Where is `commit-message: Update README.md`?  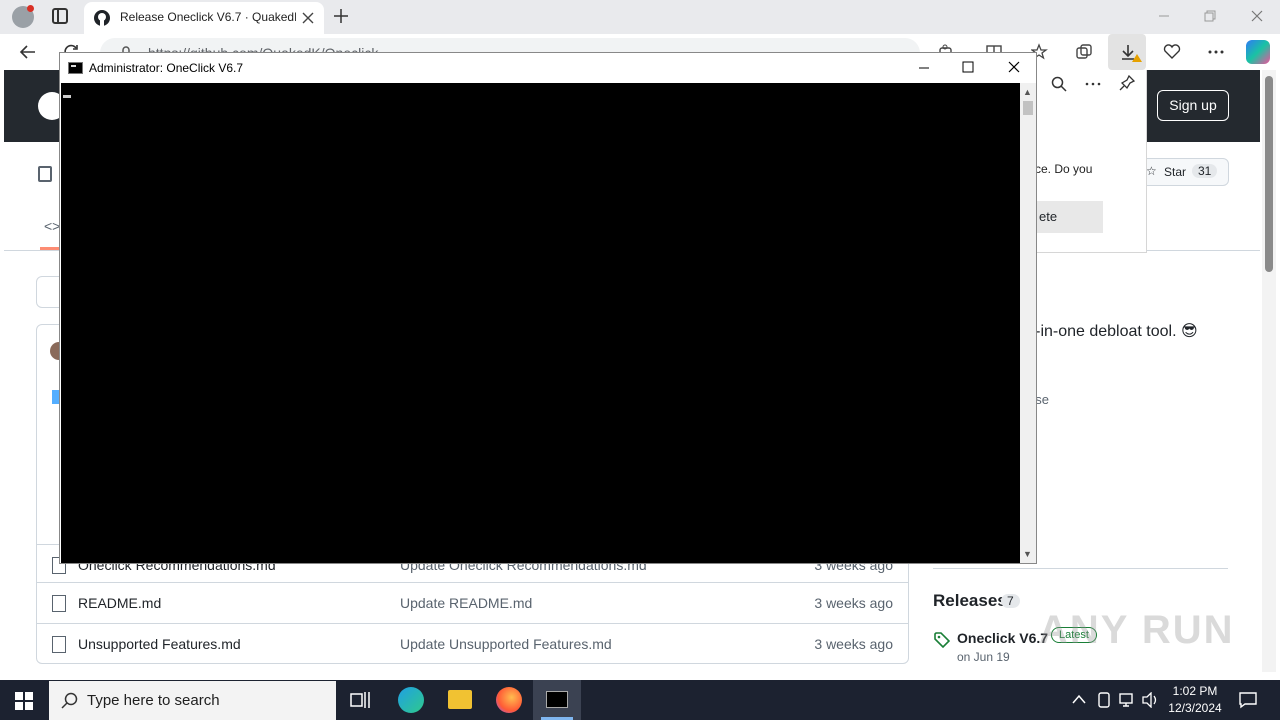 commit-message: Update README.md is located at coordinates (466, 603).